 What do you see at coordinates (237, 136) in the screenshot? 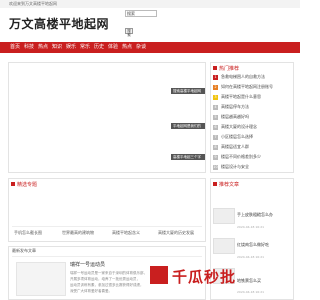
I see `hot-item-label: 小区楼层怎么选择` at bounding box center [237, 136].